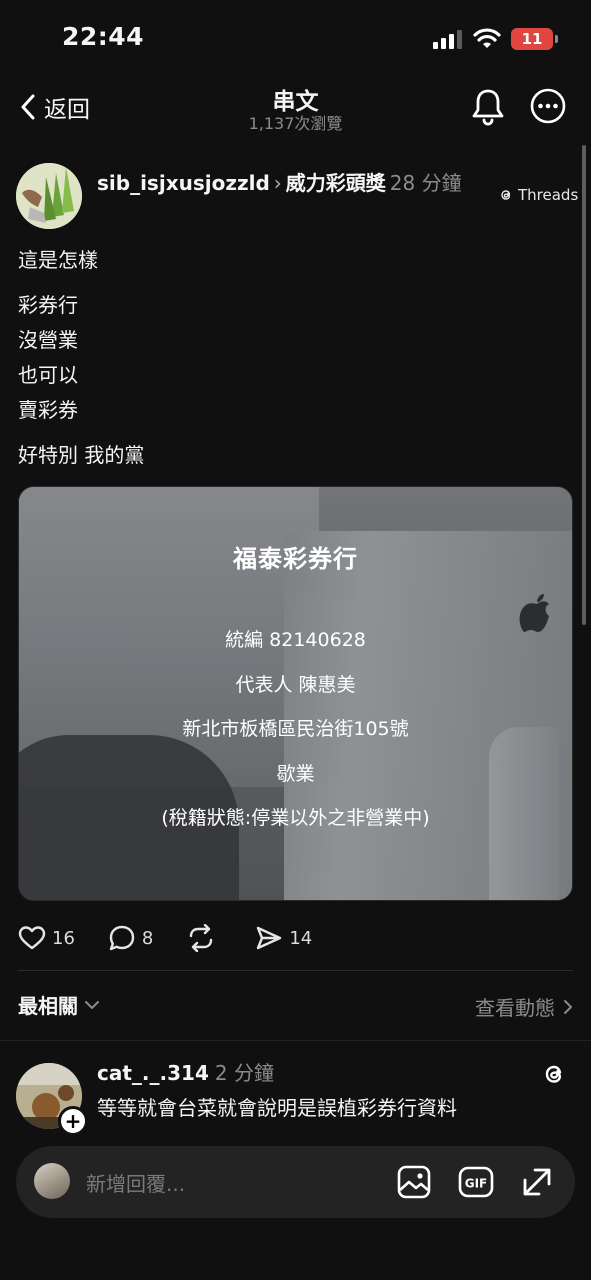 This screenshot has width=591, height=1280. Describe the element at coordinates (295, 1006) in the screenshot. I see `replies-sort-bar: 最相關 查看動態` at that location.